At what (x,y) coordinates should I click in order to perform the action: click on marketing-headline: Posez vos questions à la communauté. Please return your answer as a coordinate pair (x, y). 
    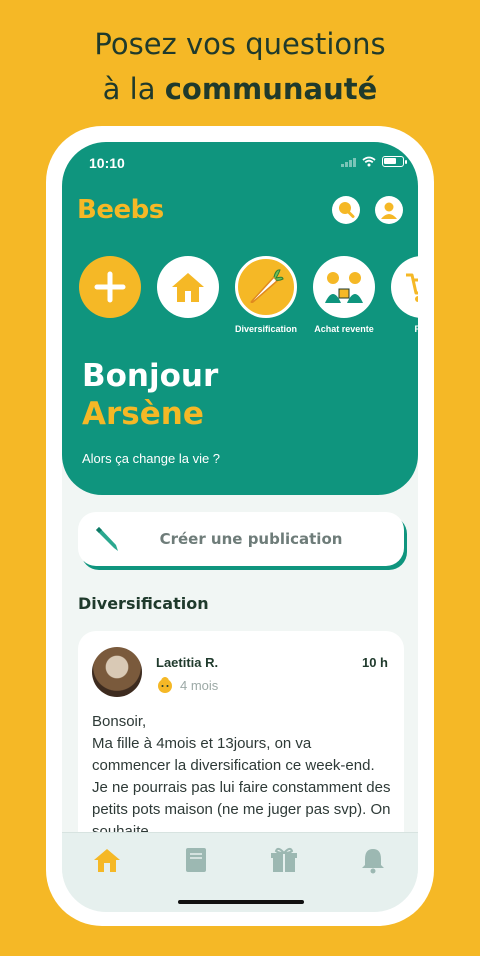
    Looking at the image, I should click on (240, 67).